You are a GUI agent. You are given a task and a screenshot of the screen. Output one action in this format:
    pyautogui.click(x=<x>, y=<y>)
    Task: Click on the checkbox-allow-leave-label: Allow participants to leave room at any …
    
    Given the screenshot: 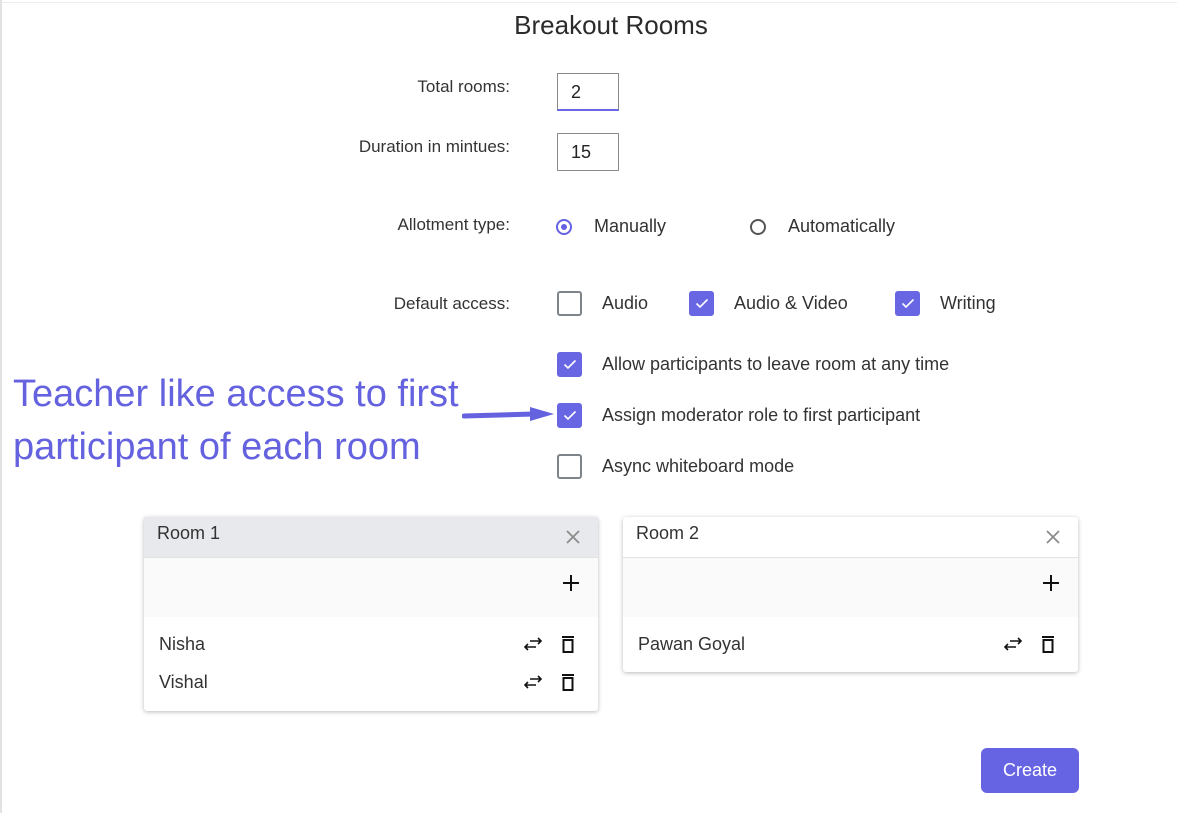 What is the action you would take?
    pyautogui.click(x=776, y=364)
    